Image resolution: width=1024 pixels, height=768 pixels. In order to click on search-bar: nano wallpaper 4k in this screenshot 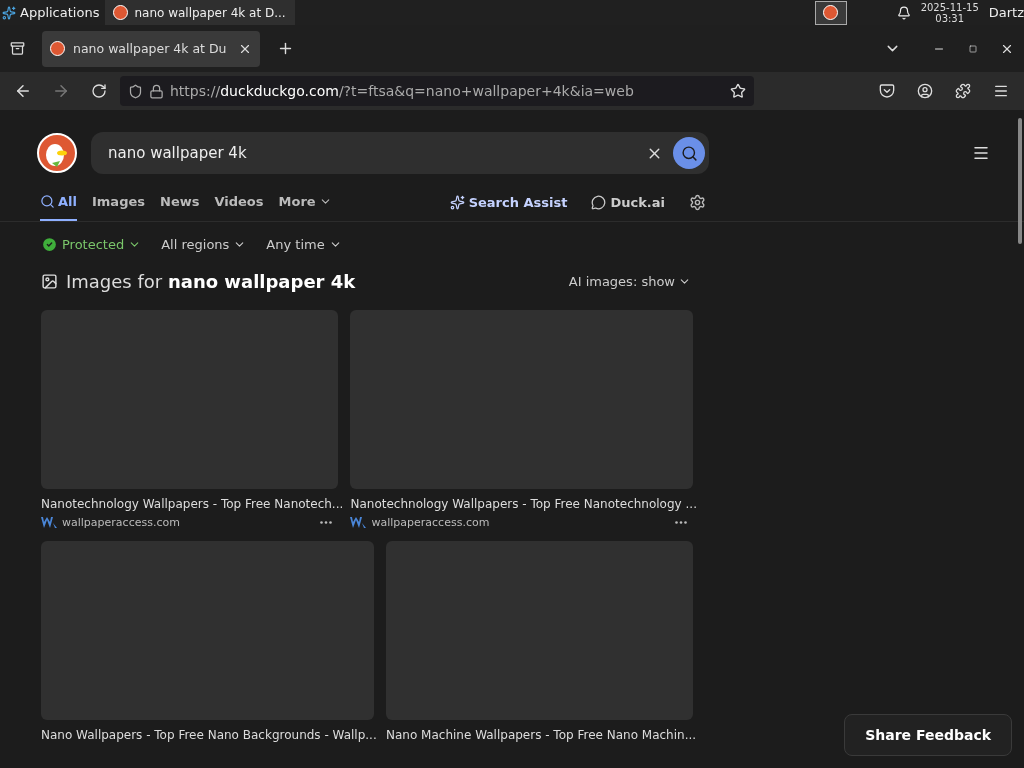, I will do `click(400, 153)`.